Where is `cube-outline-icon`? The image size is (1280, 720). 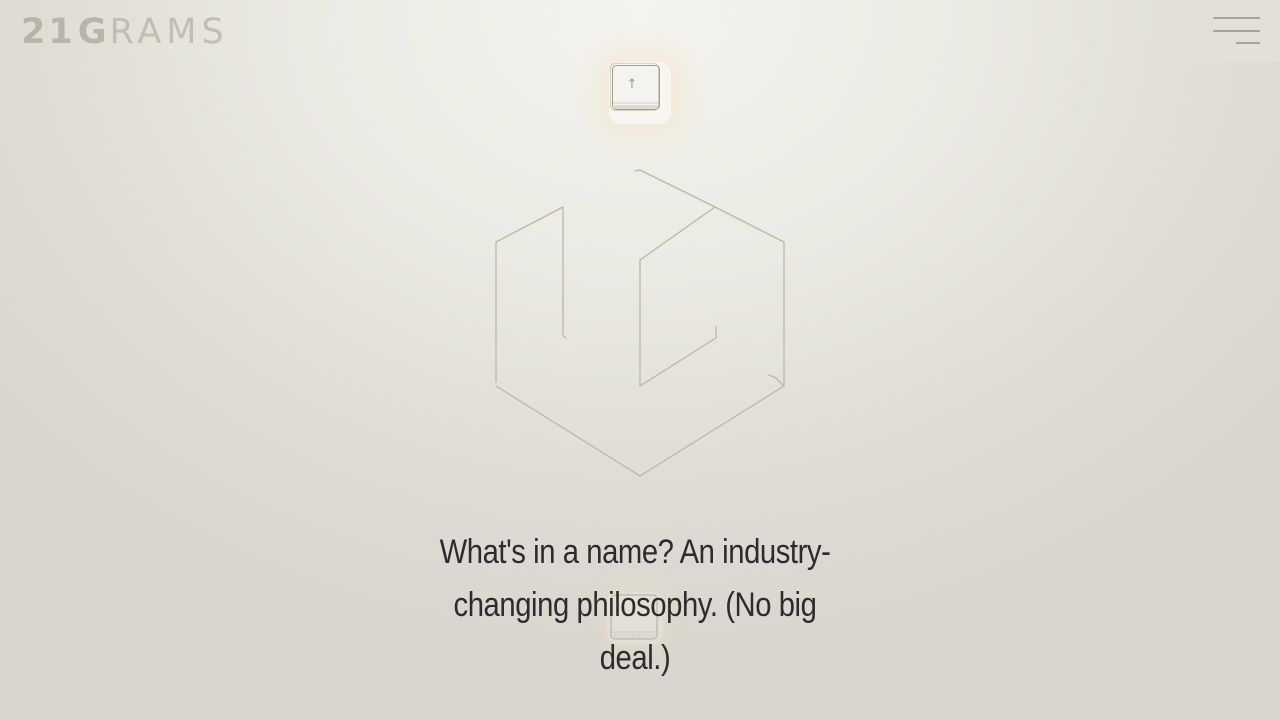
cube-outline-icon is located at coordinates (640, 323).